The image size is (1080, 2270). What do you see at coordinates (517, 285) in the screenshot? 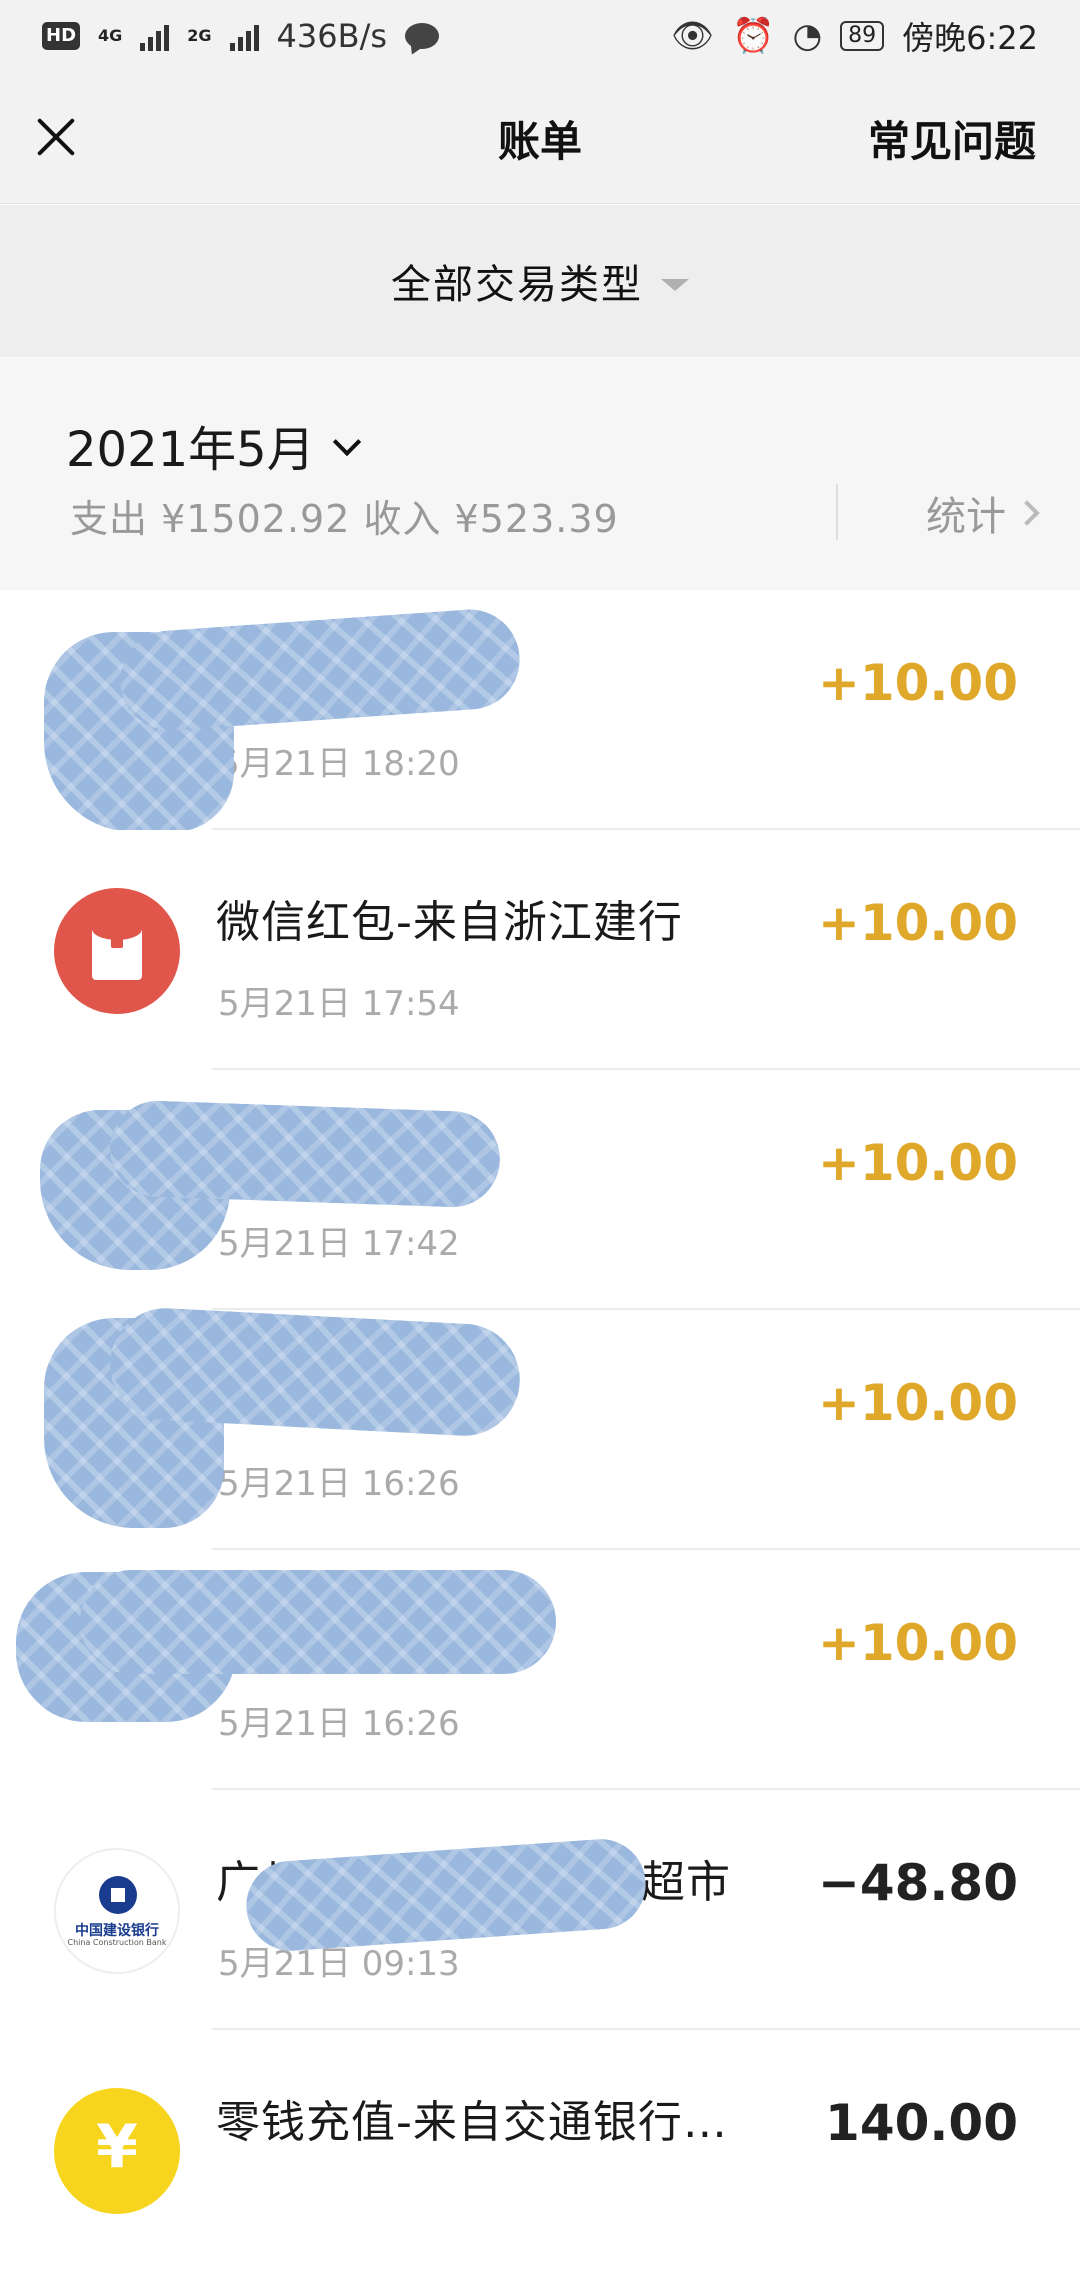
I see `filter-label: 全部交易类型` at bounding box center [517, 285].